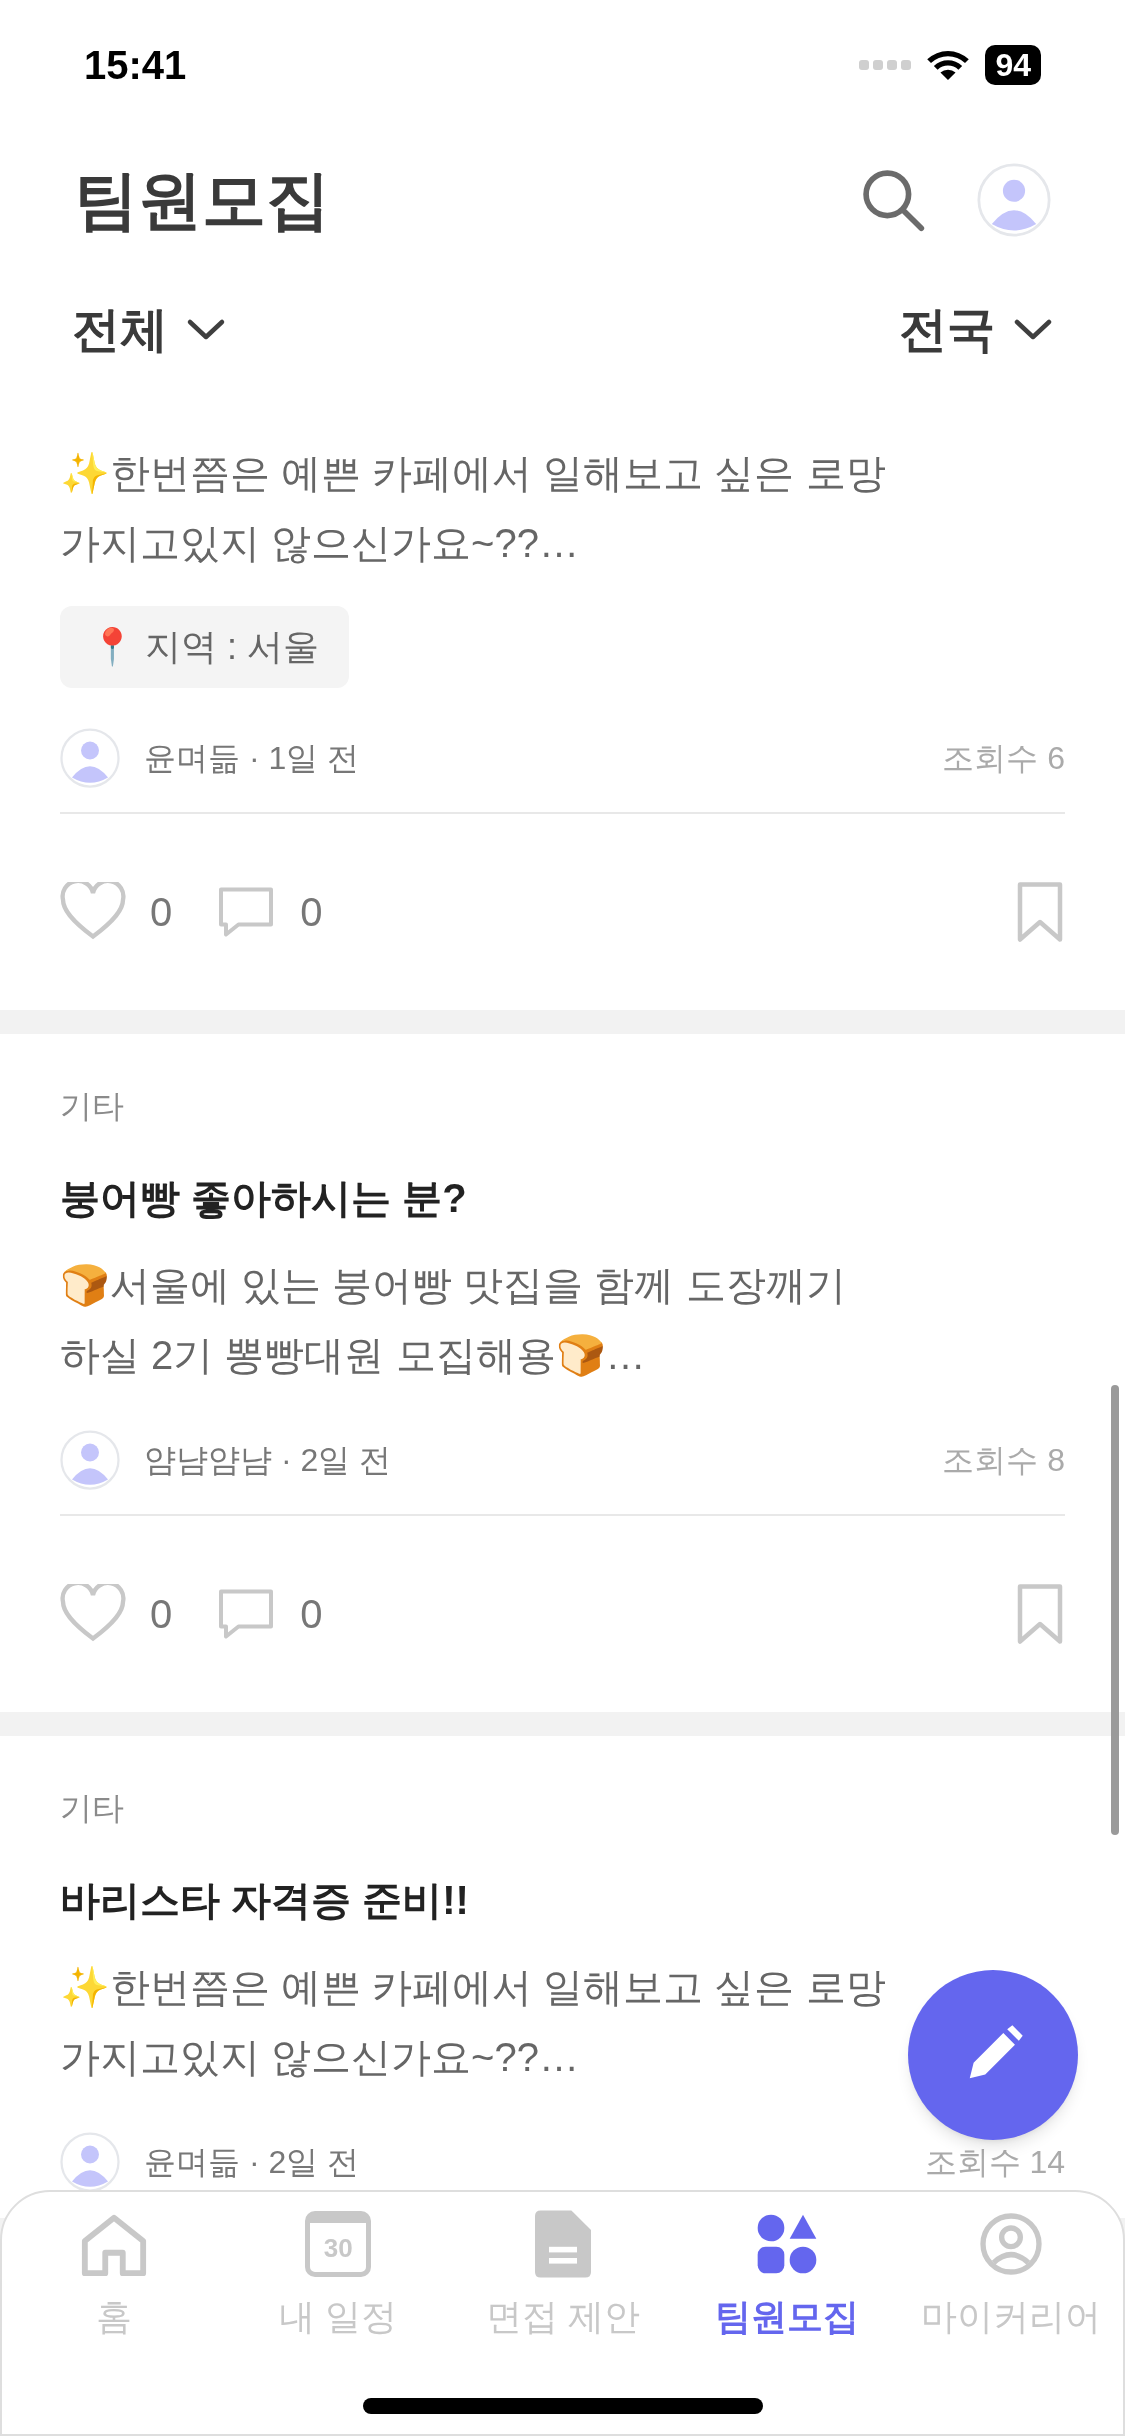 The width and height of the screenshot is (1125, 2436). I want to click on post-author: 윤며듦 · 2일 전, so click(252, 2162).